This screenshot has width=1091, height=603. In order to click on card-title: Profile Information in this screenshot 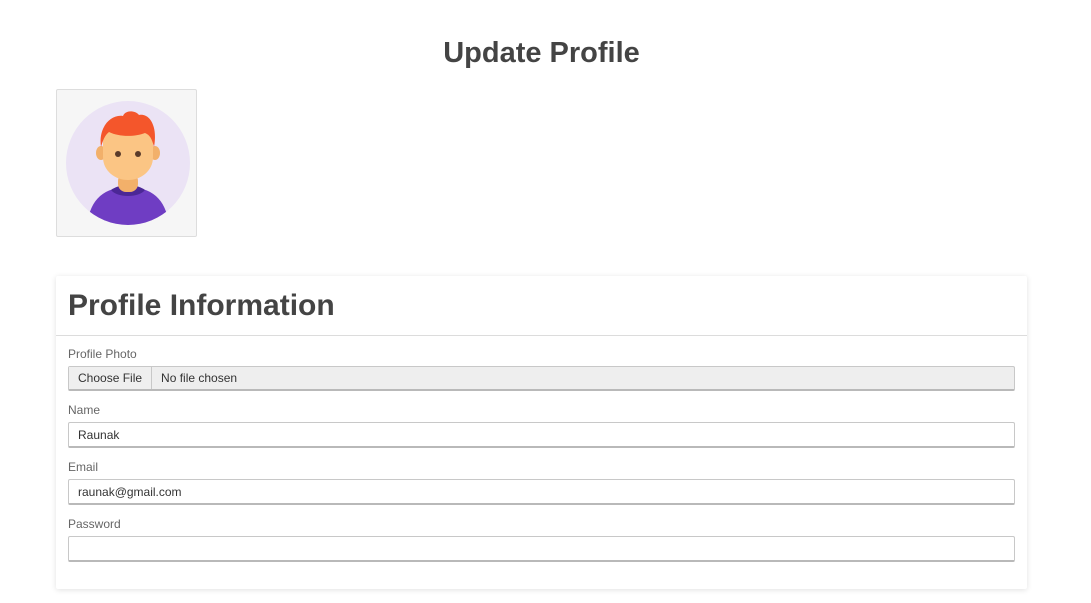, I will do `click(201, 305)`.